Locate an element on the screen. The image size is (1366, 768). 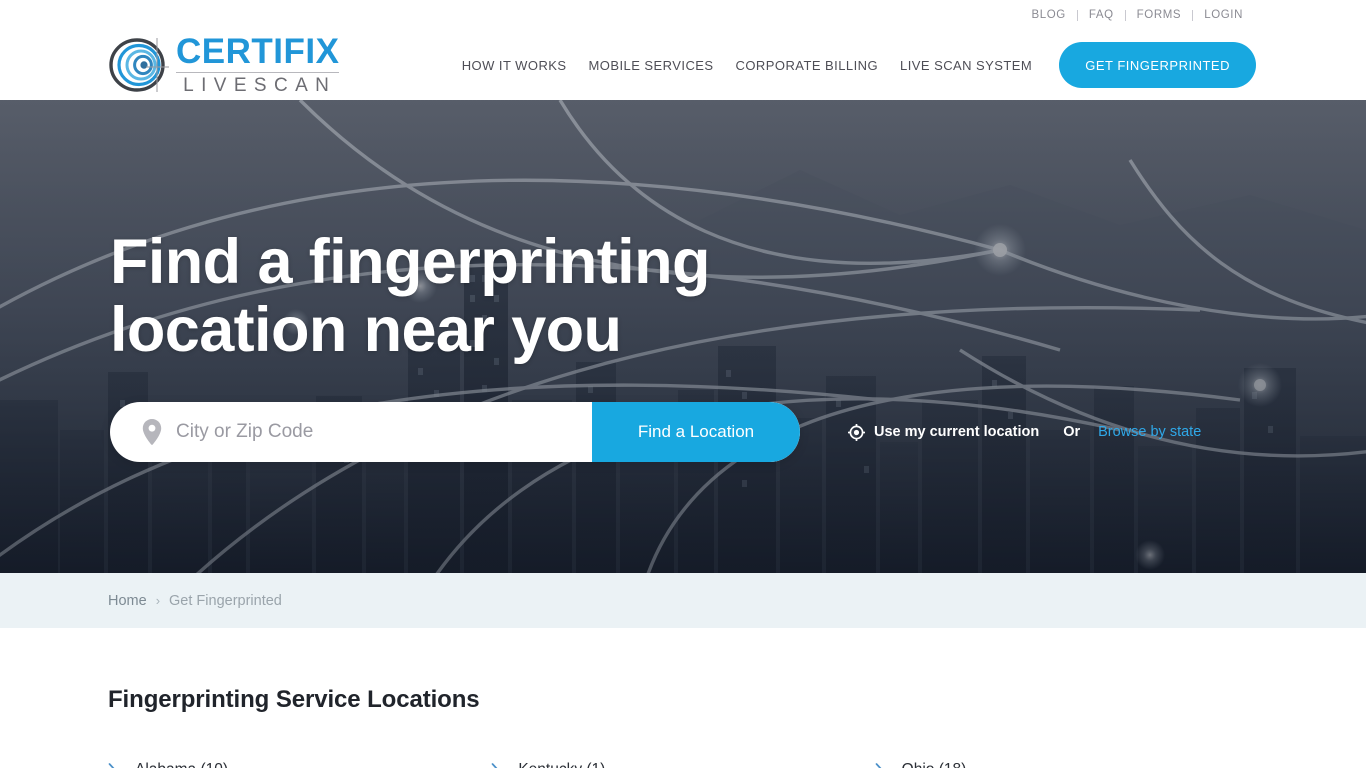
nav-item-live-scan-system: LIVE SCAN SYSTEM is located at coordinates (966, 65).